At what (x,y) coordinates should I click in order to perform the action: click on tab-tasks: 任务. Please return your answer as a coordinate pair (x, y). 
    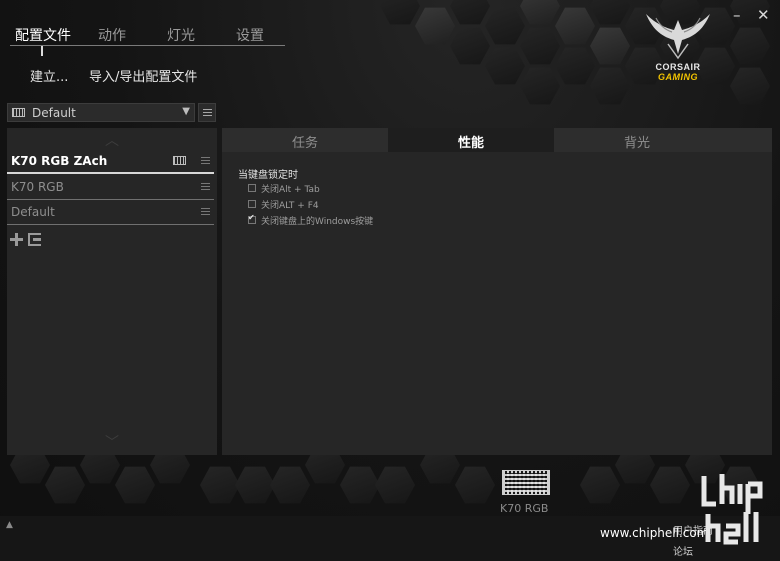
    Looking at the image, I should click on (305, 140).